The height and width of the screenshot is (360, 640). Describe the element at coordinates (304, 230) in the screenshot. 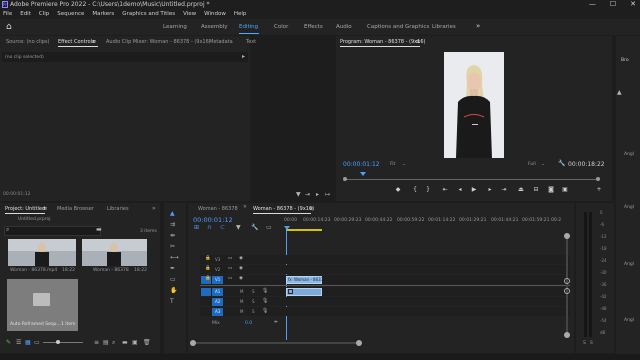

I see `work-area-bar` at that location.